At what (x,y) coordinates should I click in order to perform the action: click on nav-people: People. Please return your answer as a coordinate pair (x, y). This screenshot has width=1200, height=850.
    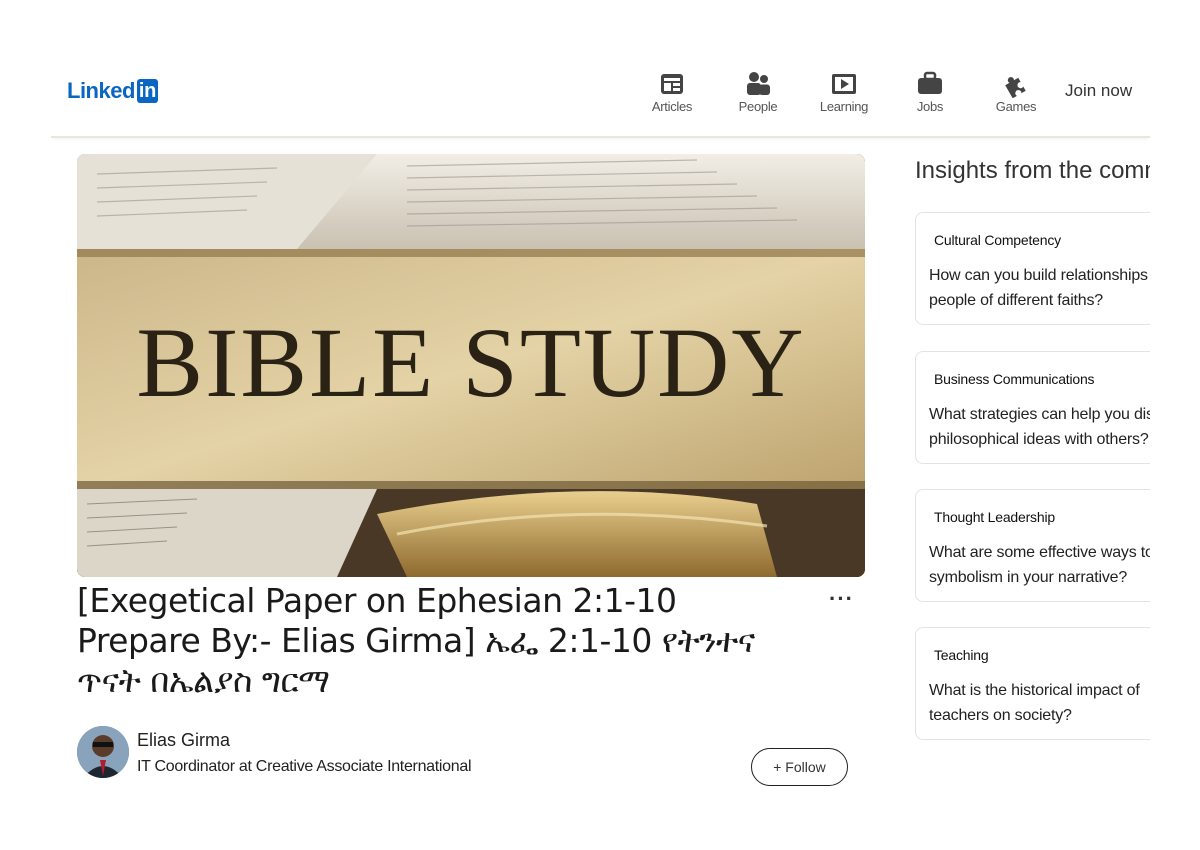
    Looking at the image, I should click on (758, 92).